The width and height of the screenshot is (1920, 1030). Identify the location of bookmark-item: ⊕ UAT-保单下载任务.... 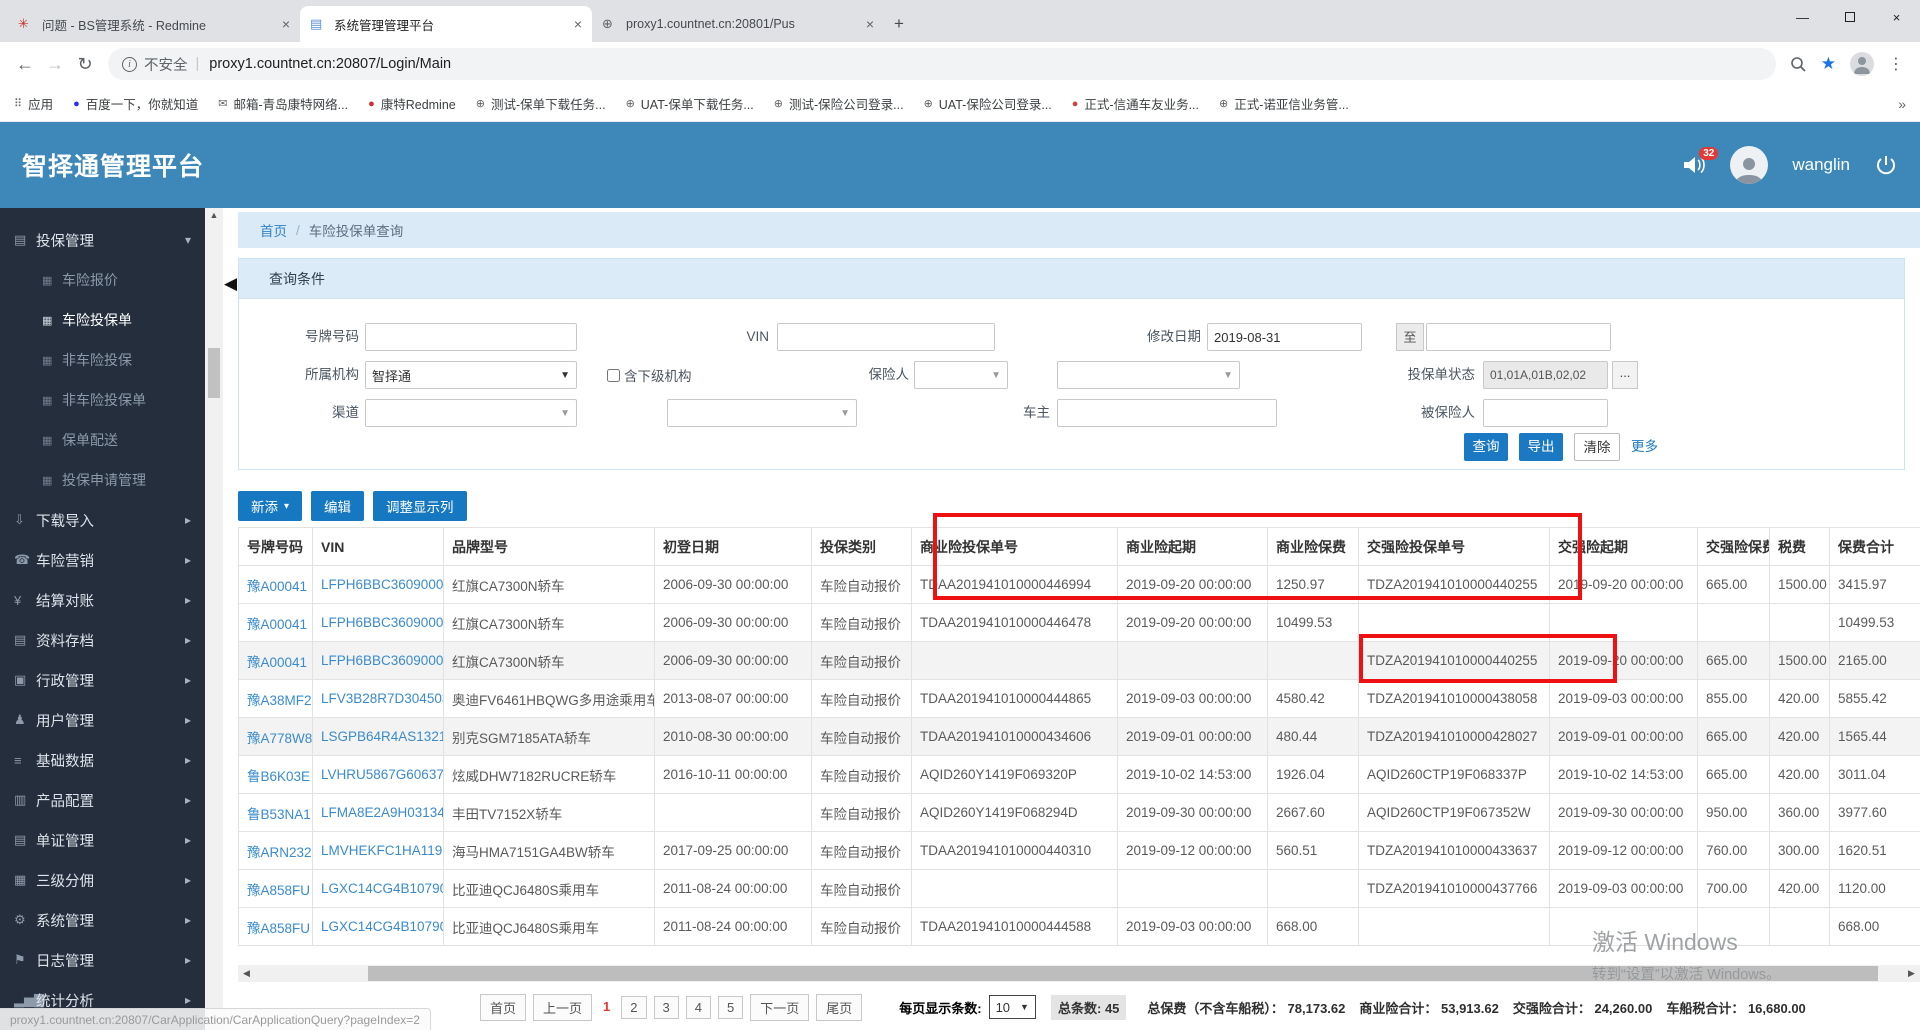
(690, 103).